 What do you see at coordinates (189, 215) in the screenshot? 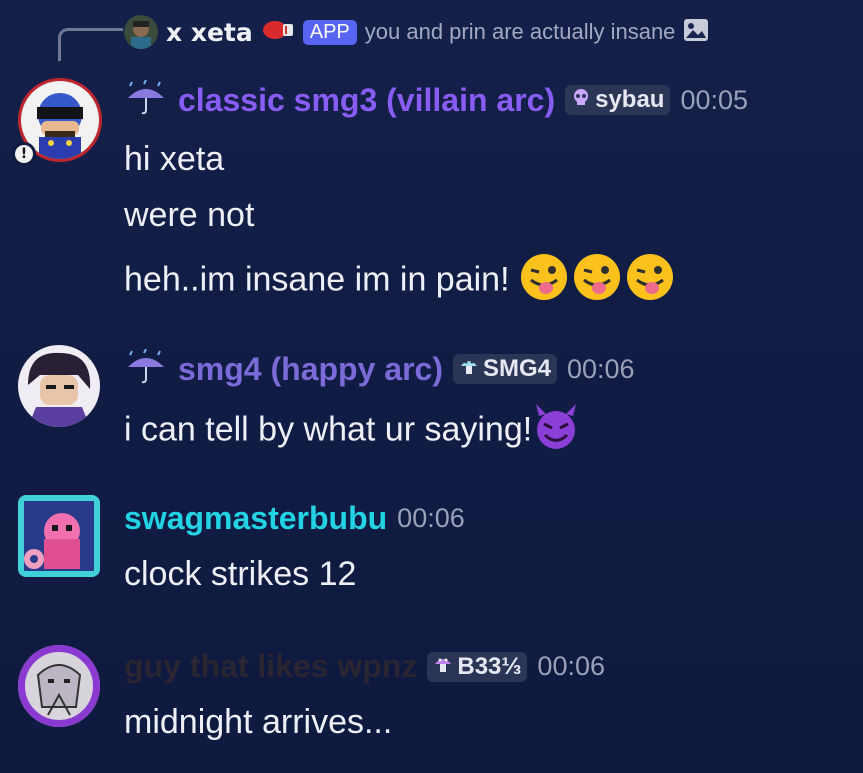
I see `message-text: were not` at bounding box center [189, 215].